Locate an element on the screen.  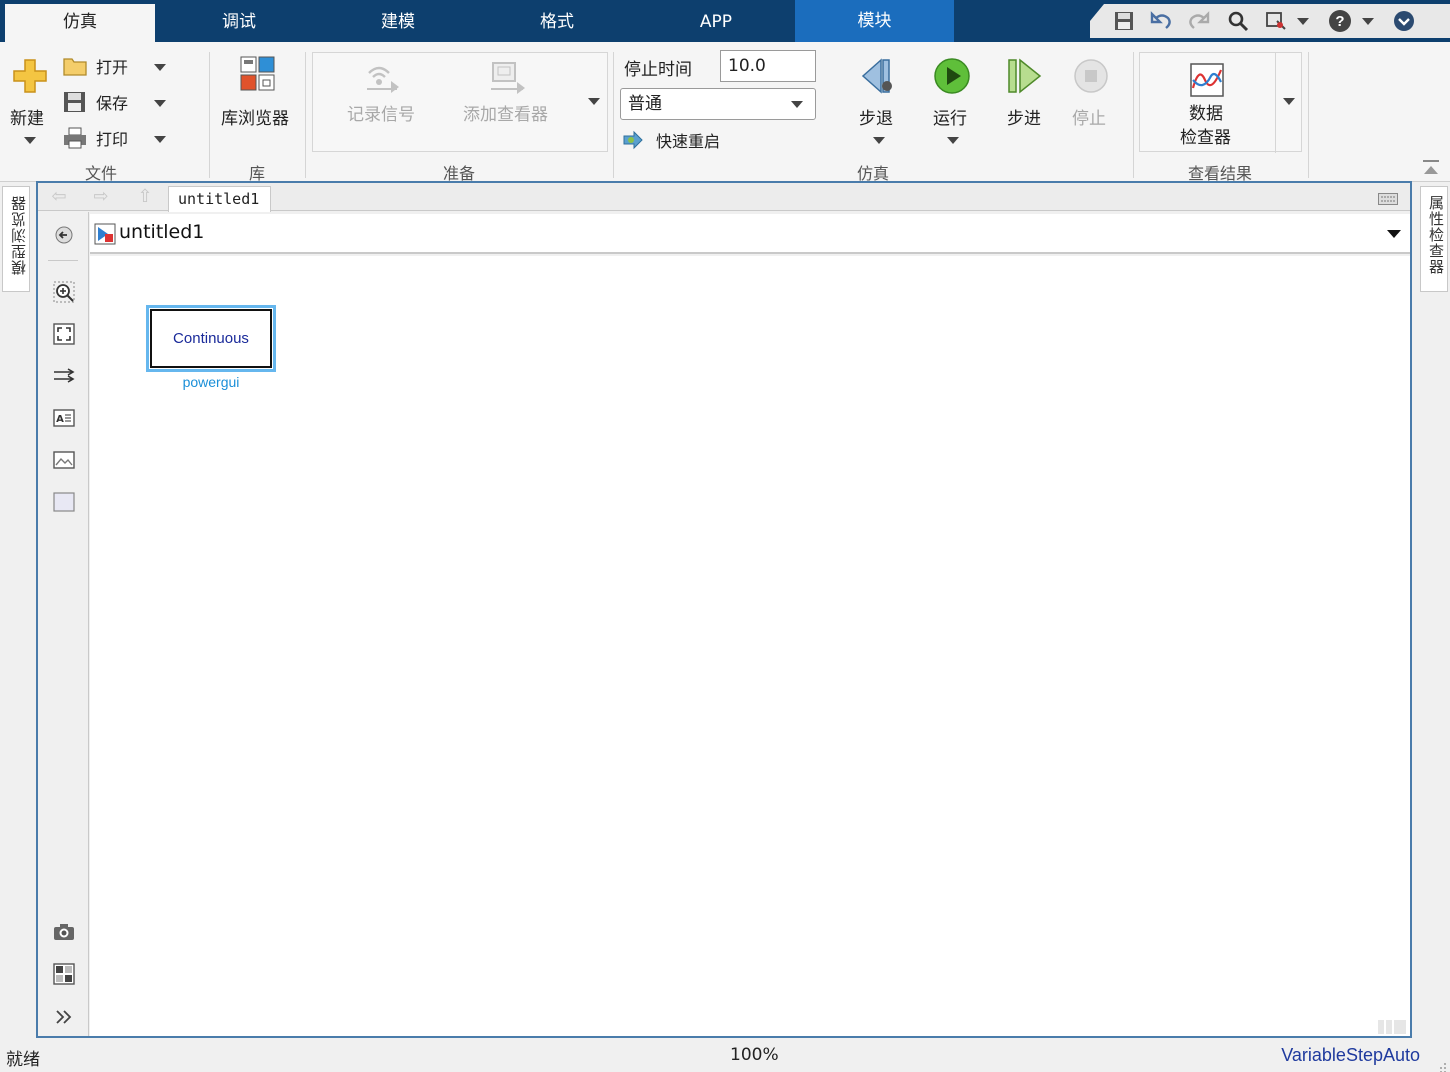
folder-icon is located at coordinates (75, 67).